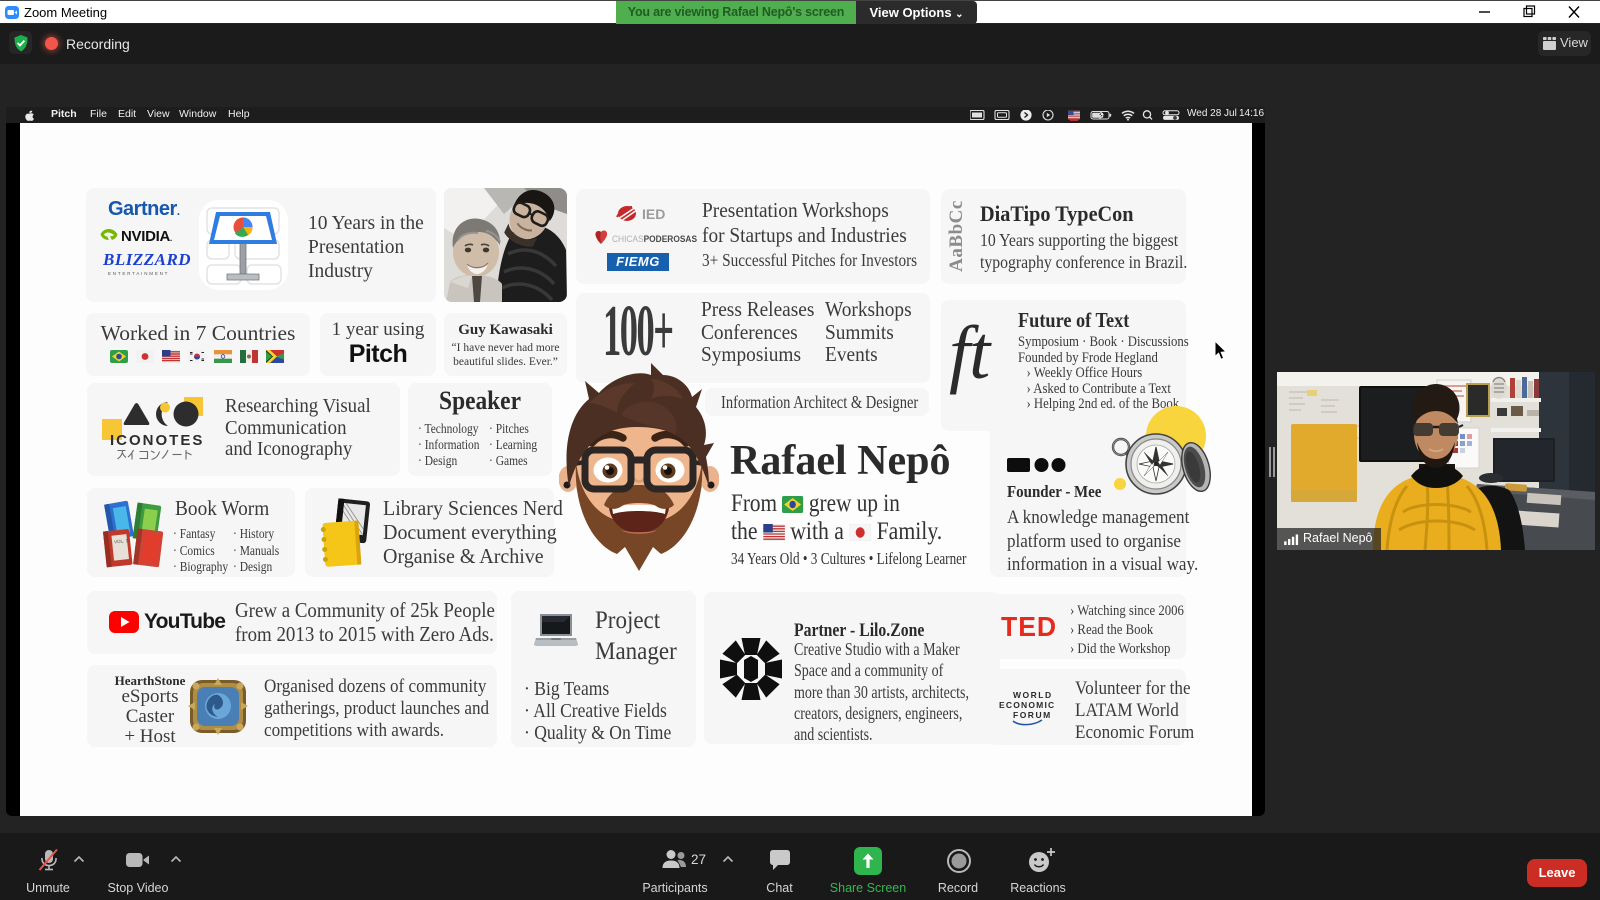 Image resolution: width=1600 pixels, height=900 pixels. I want to click on svg-text: FORUM, so click(1032, 715).